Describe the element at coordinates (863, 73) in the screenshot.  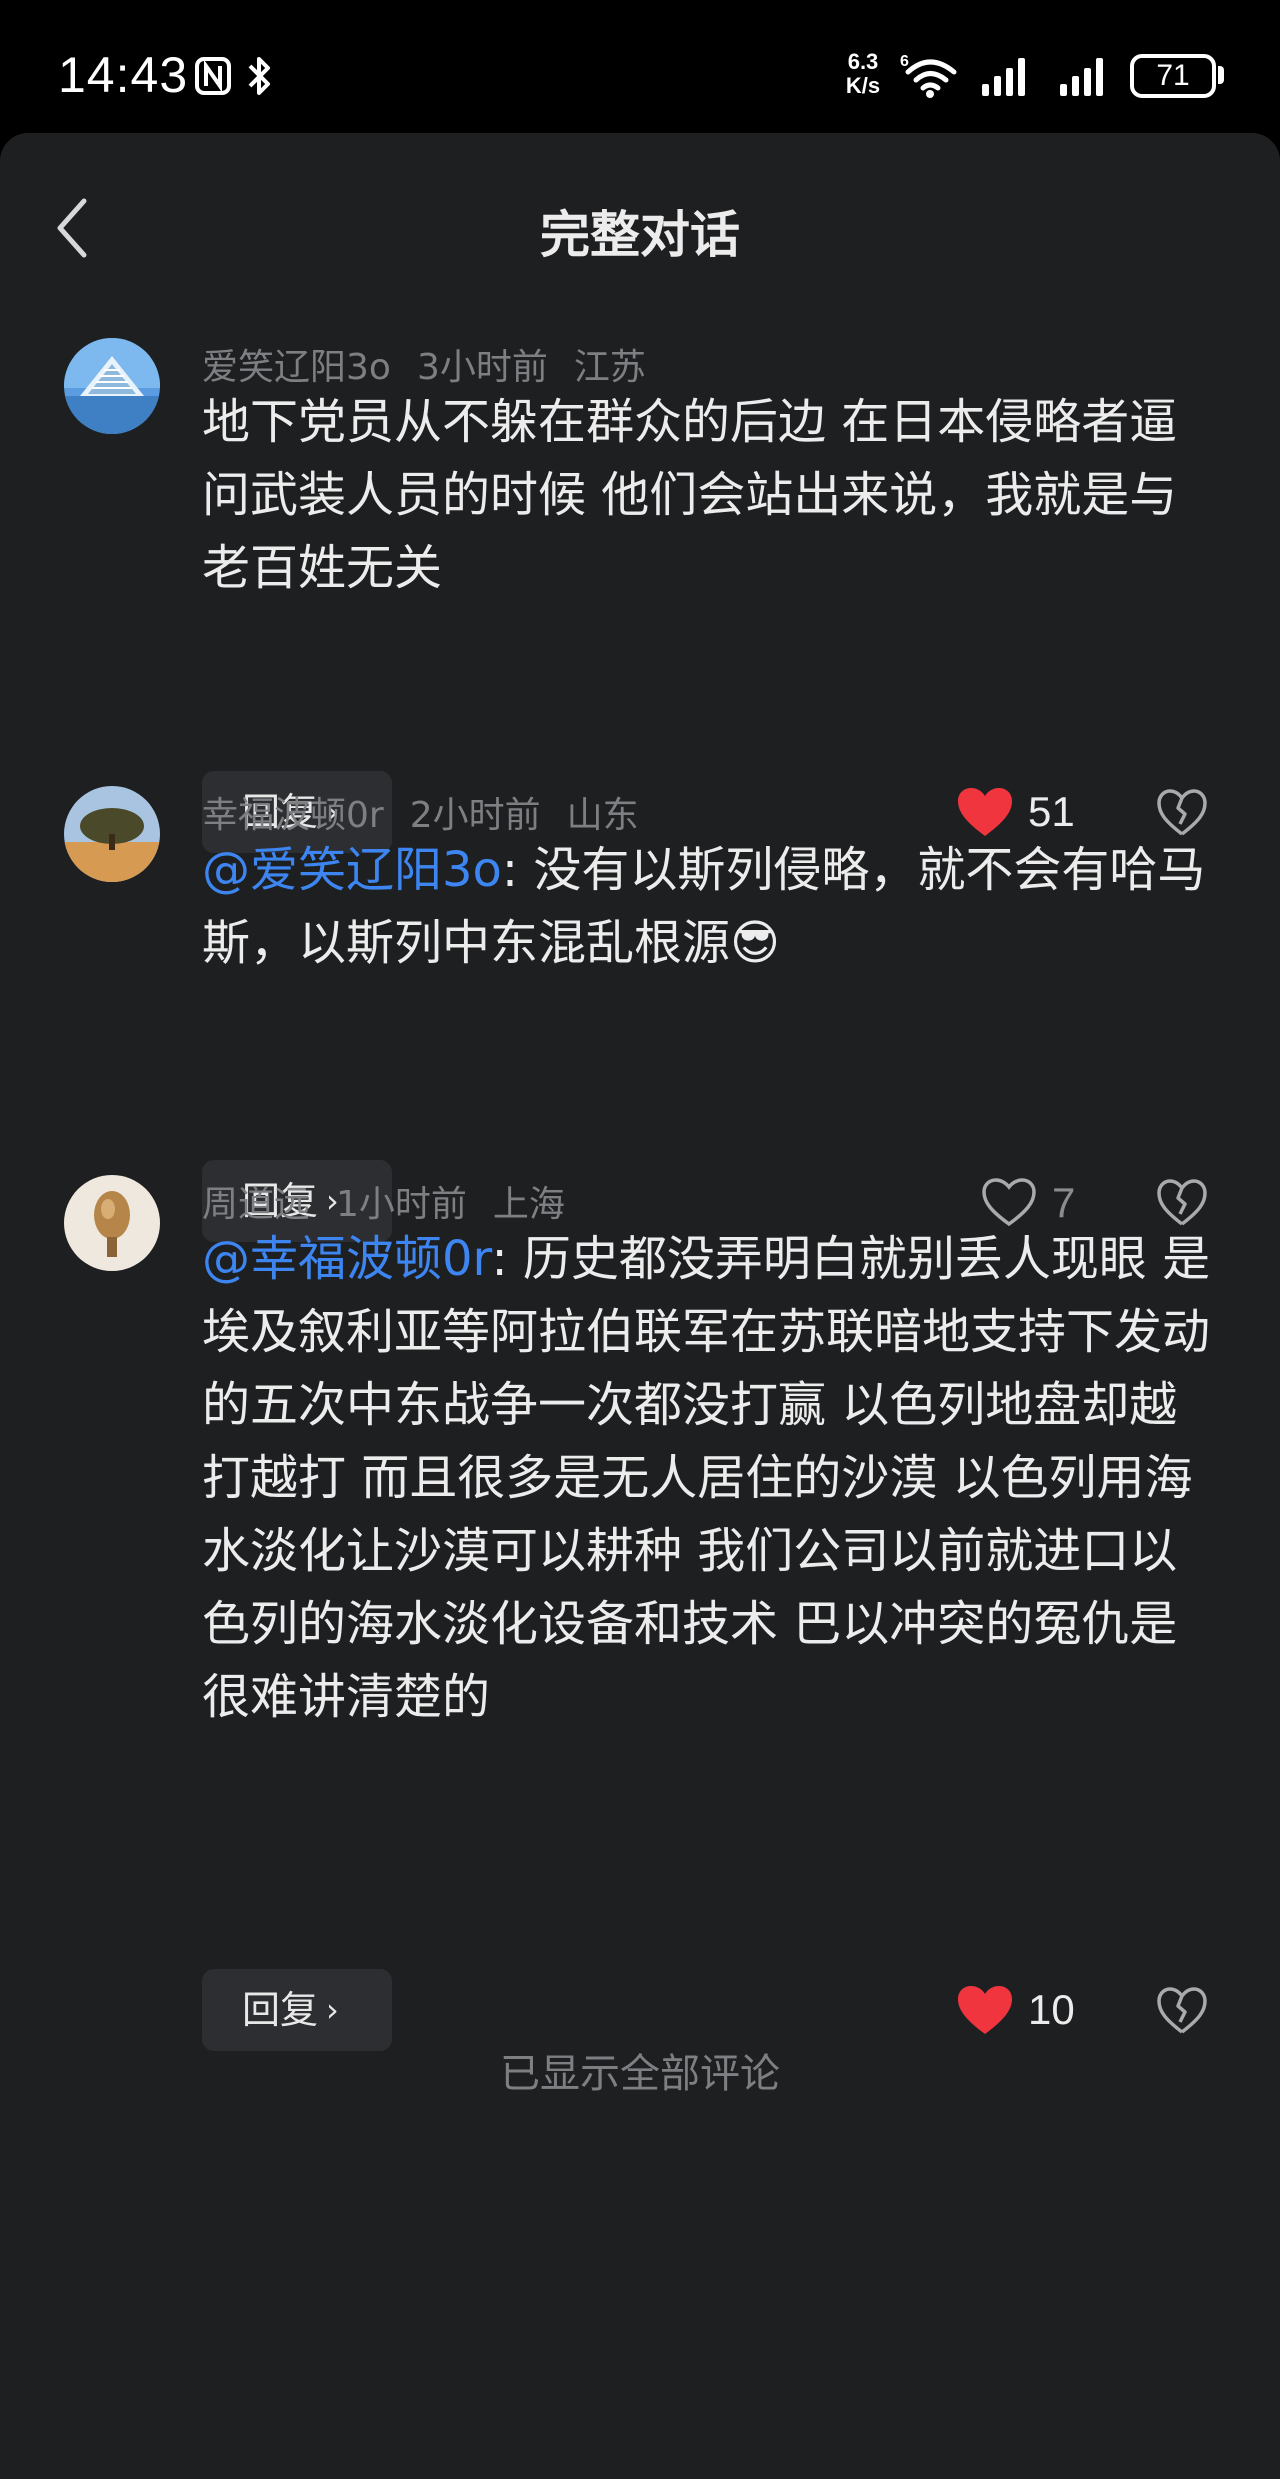
I see `network-speed: 6.3 K/s` at that location.